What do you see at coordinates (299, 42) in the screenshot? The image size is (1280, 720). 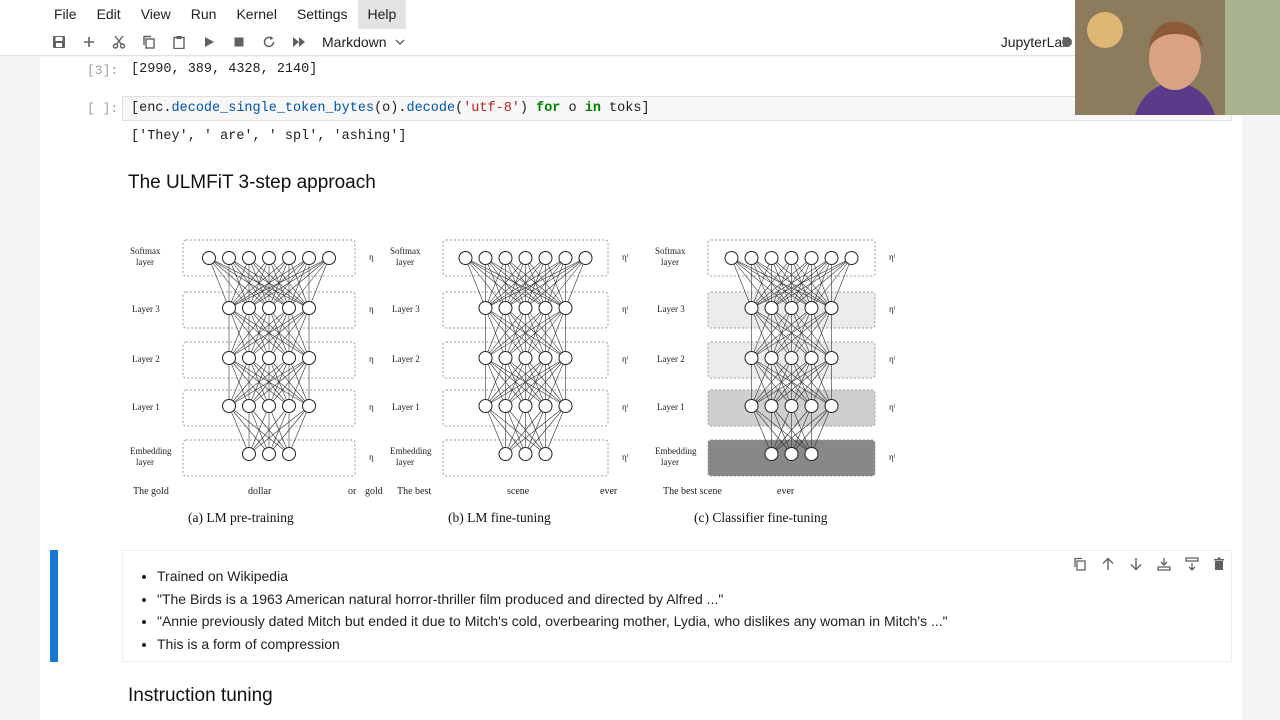 I see `fast-forward-icon` at bounding box center [299, 42].